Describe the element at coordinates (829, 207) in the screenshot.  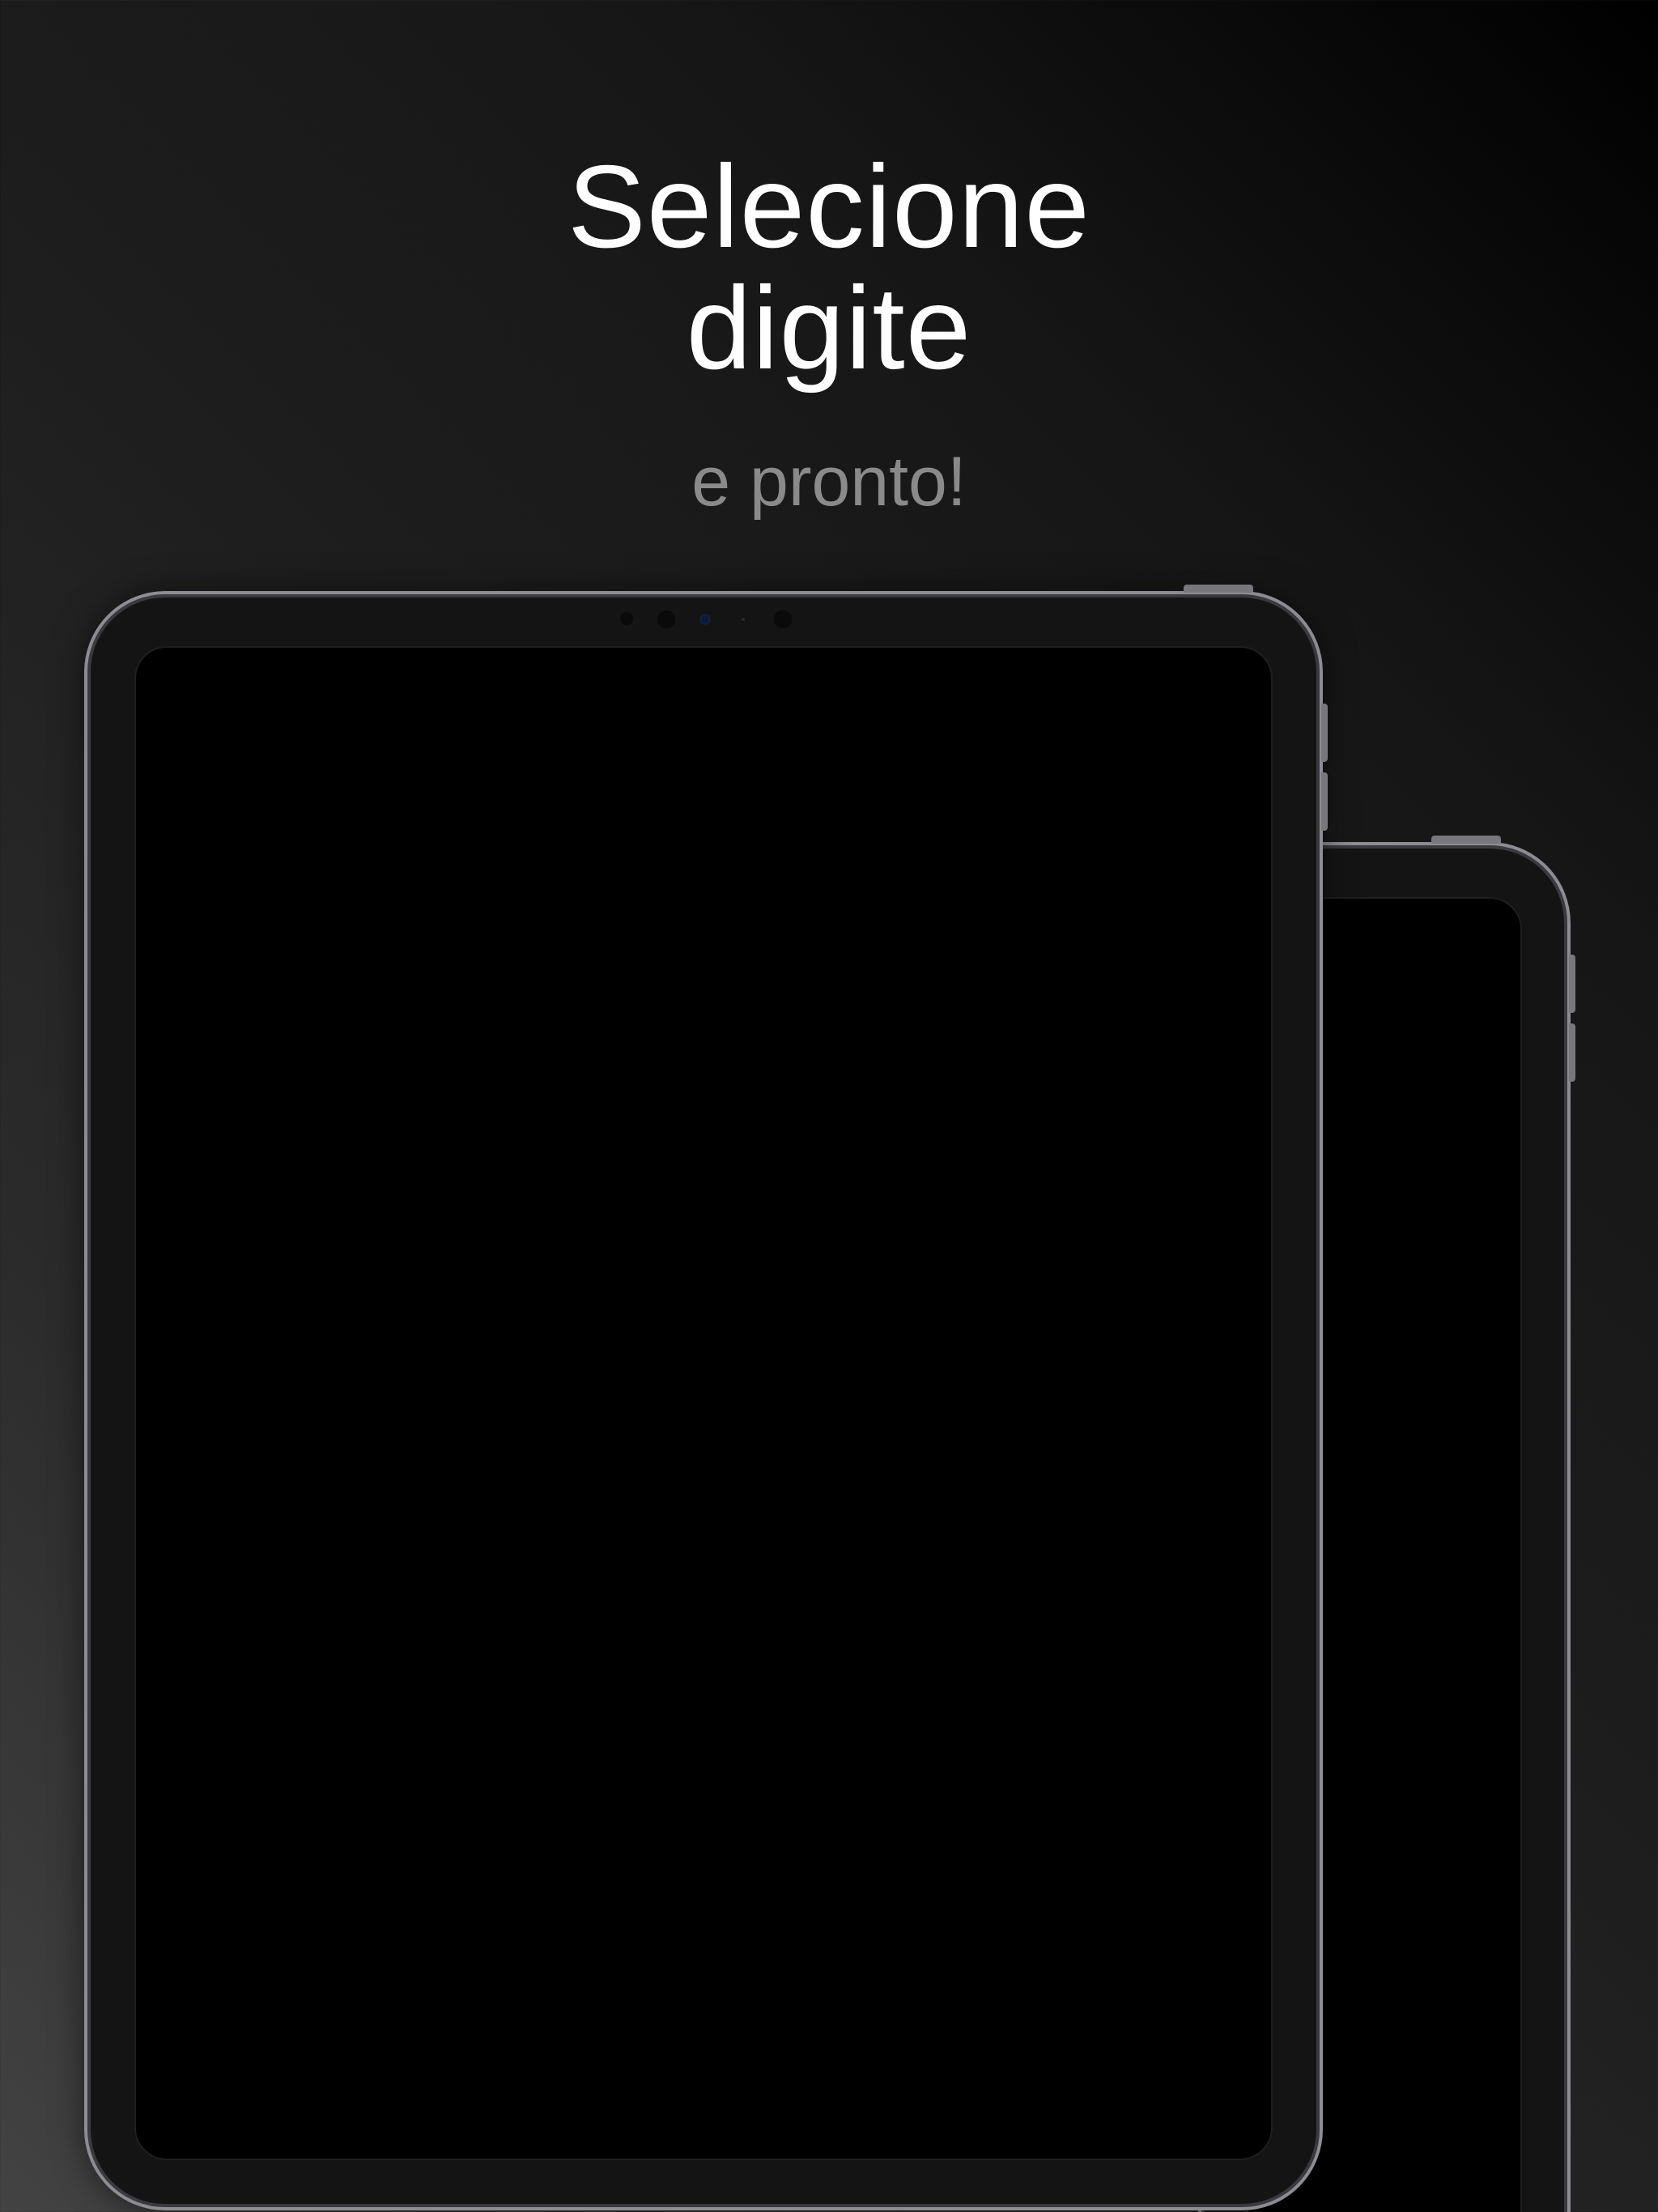
I see `headline-line-1: Selecione` at that location.